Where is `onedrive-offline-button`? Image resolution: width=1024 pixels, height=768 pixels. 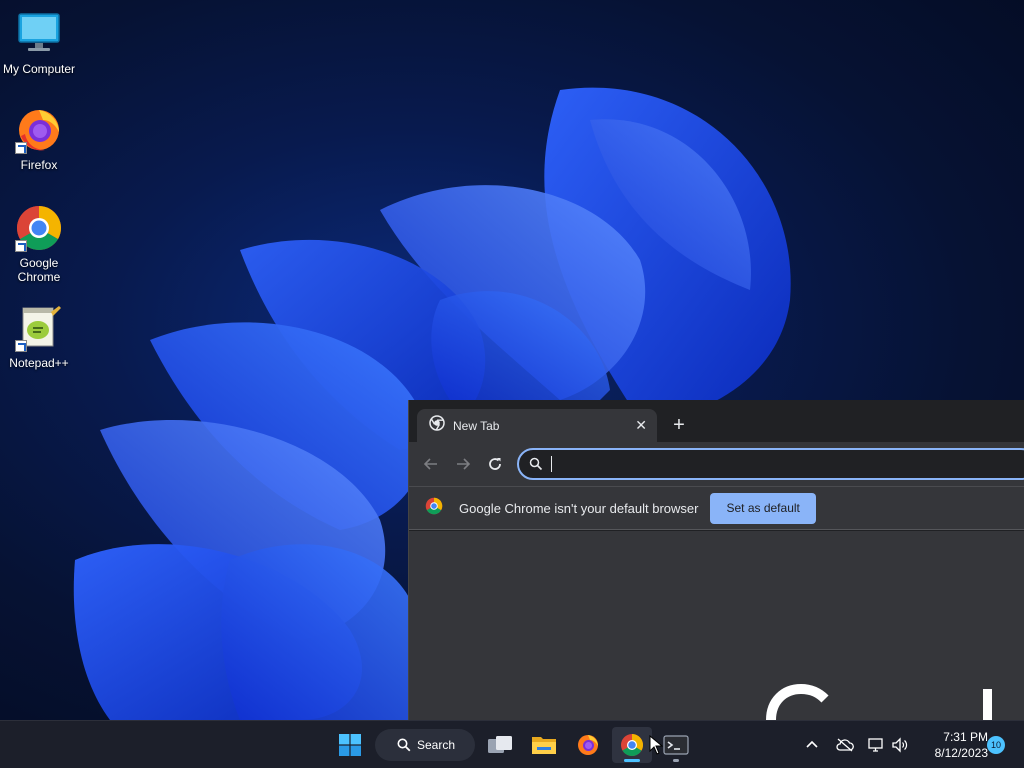 onedrive-offline-button is located at coordinates (845, 745).